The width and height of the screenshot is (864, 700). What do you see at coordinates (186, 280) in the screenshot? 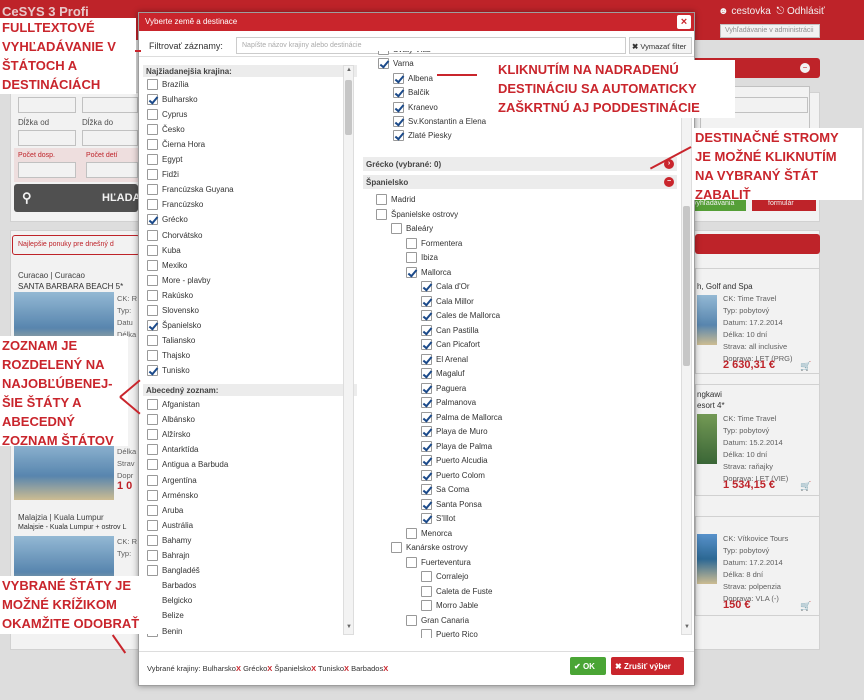
I see `checkbox-label: More - plavby` at bounding box center [186, 280].